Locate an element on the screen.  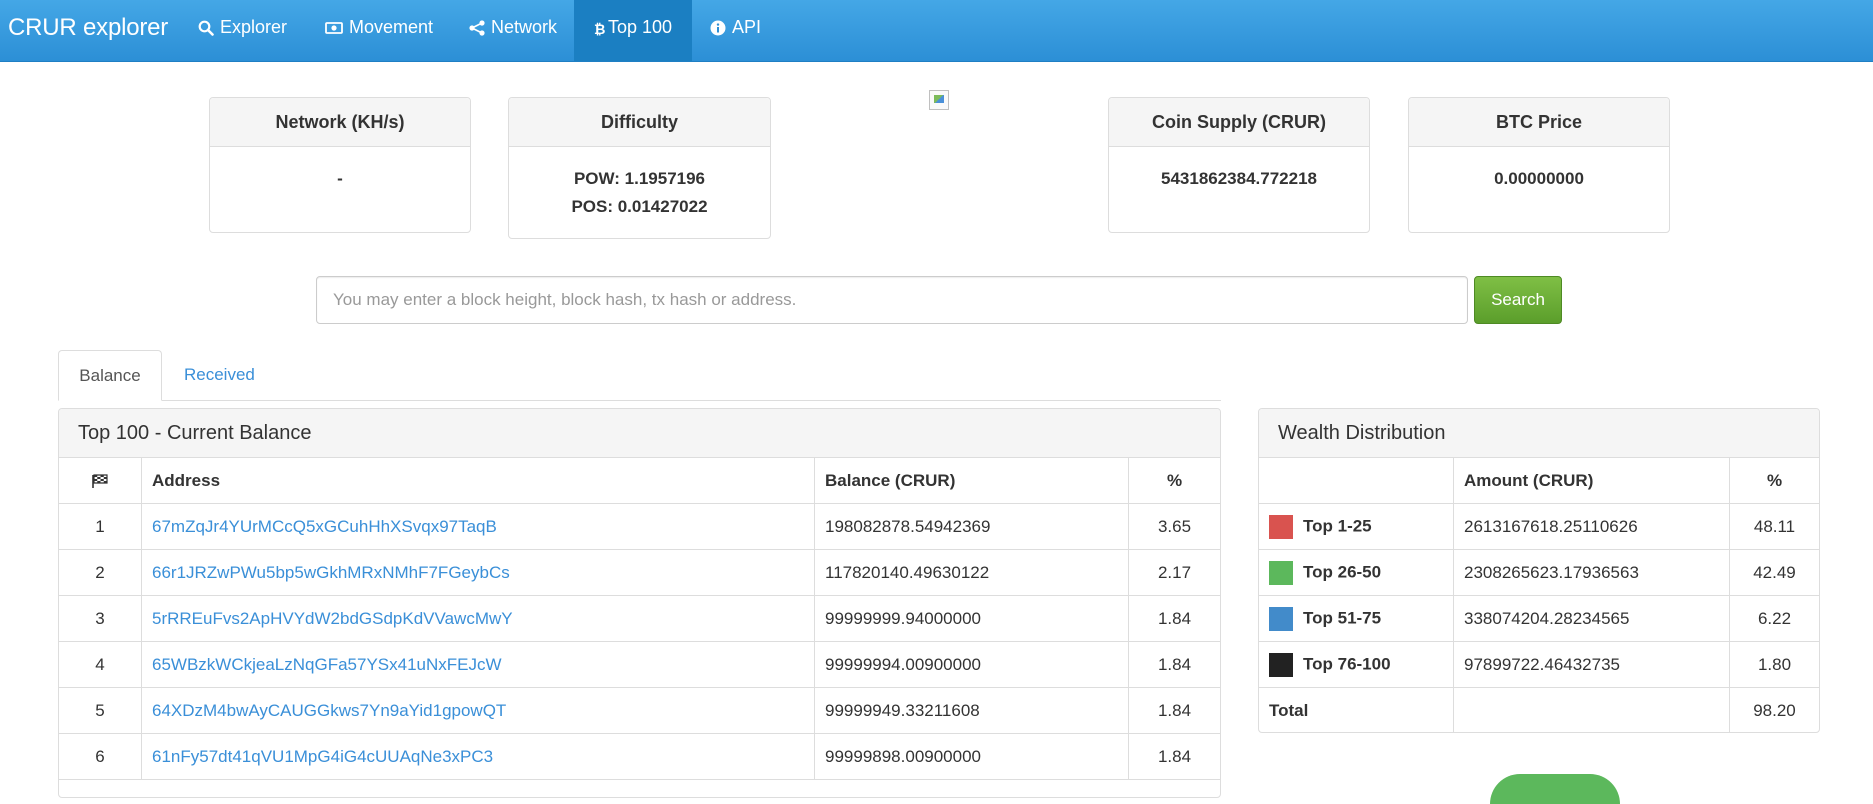
address-cell: 64XDzM4bwAyCAUGGkws7Yn9aYid1gpowQT is located at coordinates (478, 710).